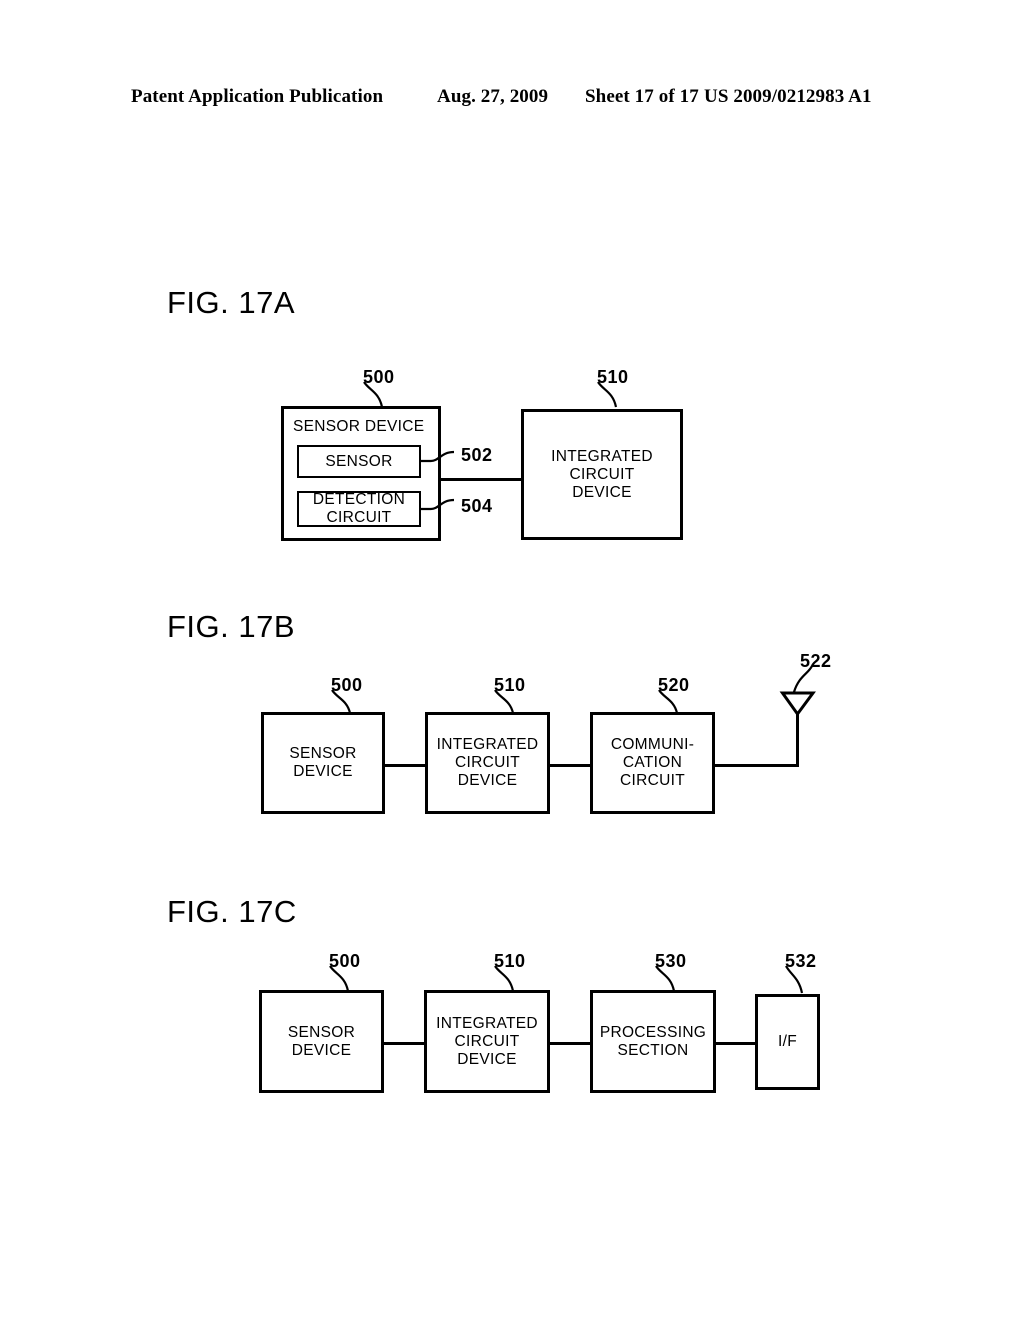 This screenshot has width=1024, height=1320. I want to click on sheet-number: Sheet 17 of 17, so click(642, 96).